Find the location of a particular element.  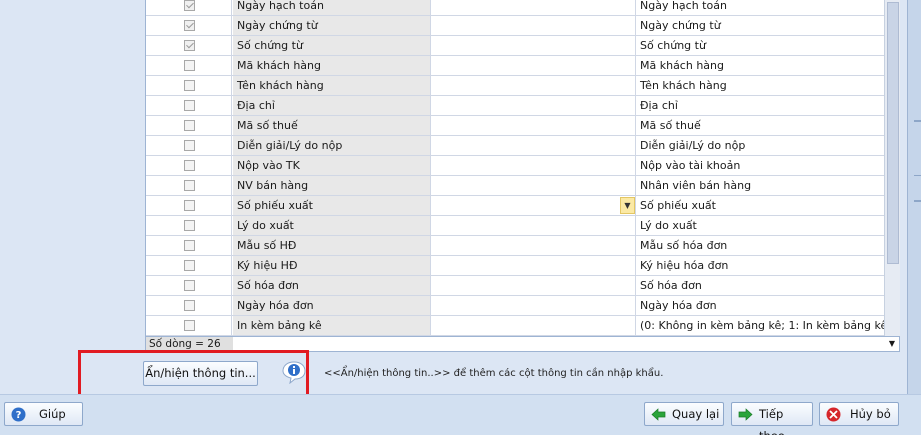

highlight-box is located at coordinates (193, 374).